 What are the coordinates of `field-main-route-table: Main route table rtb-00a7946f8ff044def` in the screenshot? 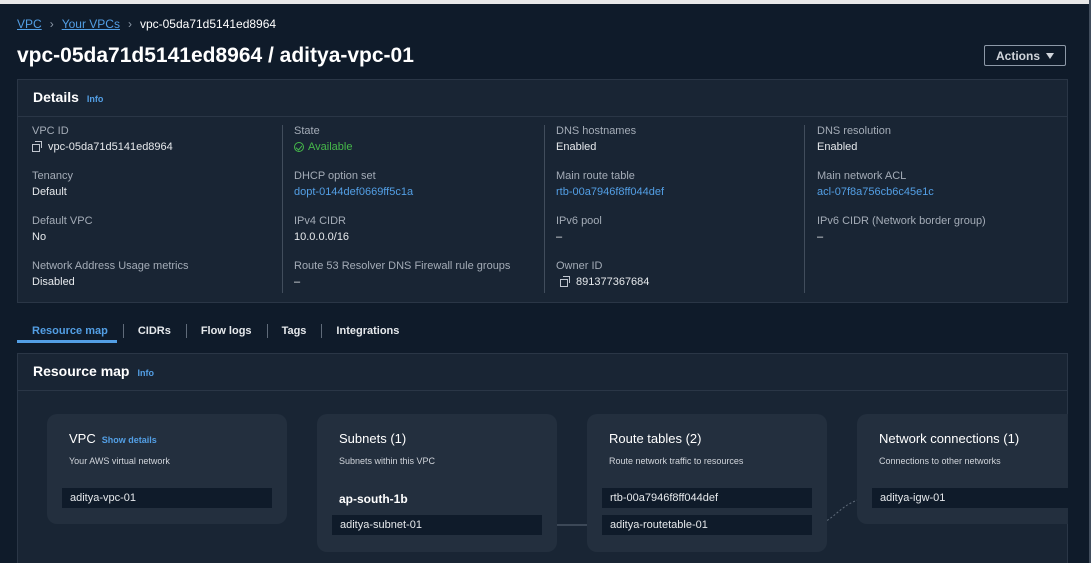 It's located at (610, 192).